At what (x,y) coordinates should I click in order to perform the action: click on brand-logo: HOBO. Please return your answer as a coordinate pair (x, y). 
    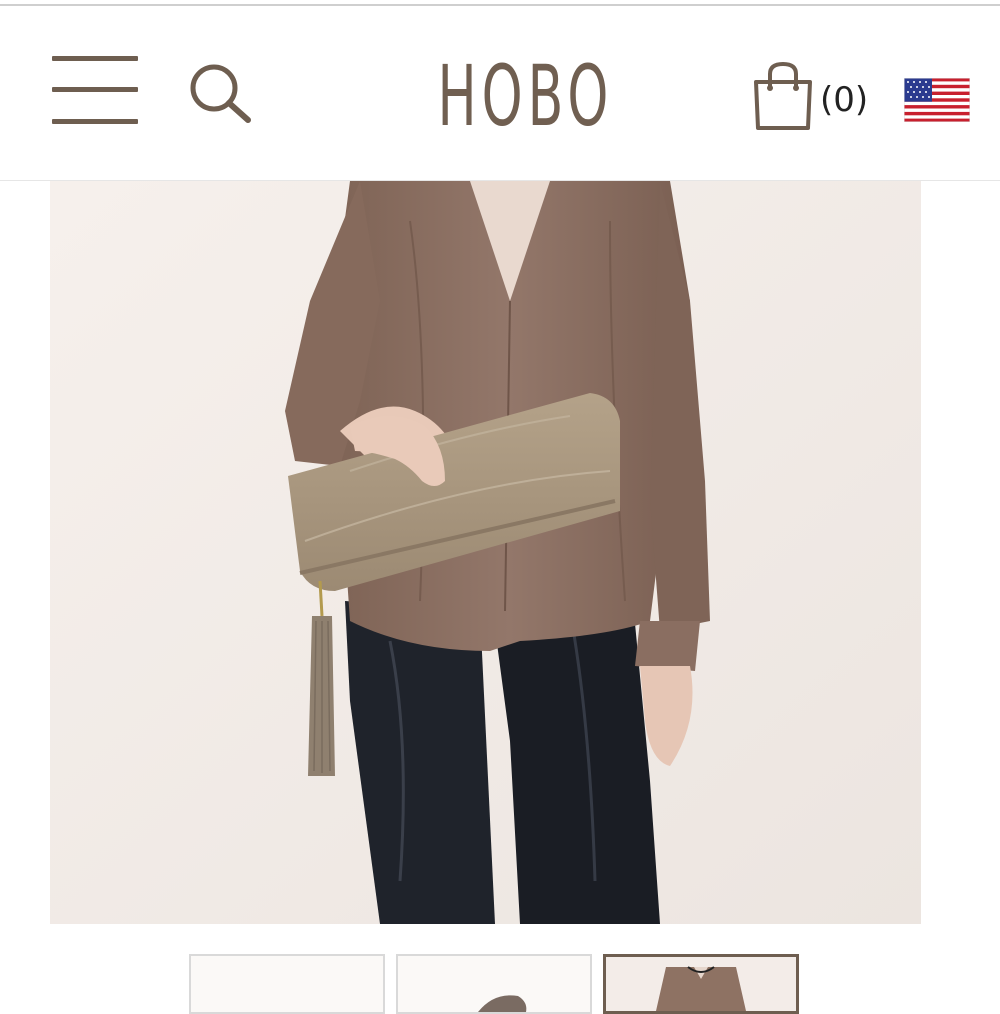
    Looking at the image, I should click on (523, 101).